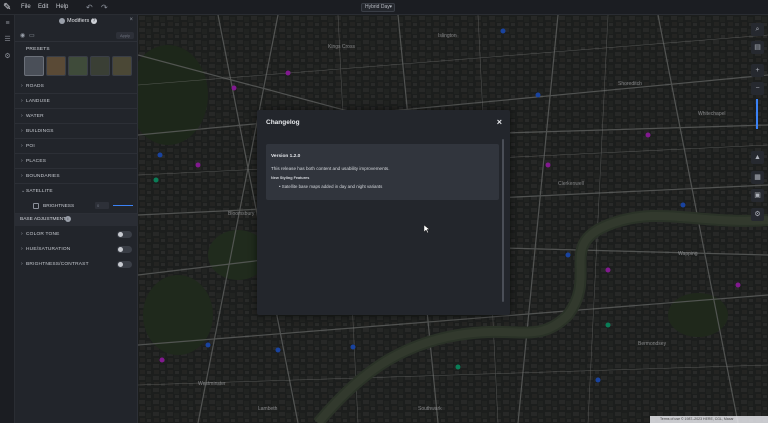 The image size is (768, 423). Describe the element at coordinates (35, 116) in the screenshot. I see `section-label: WATER` at that location.